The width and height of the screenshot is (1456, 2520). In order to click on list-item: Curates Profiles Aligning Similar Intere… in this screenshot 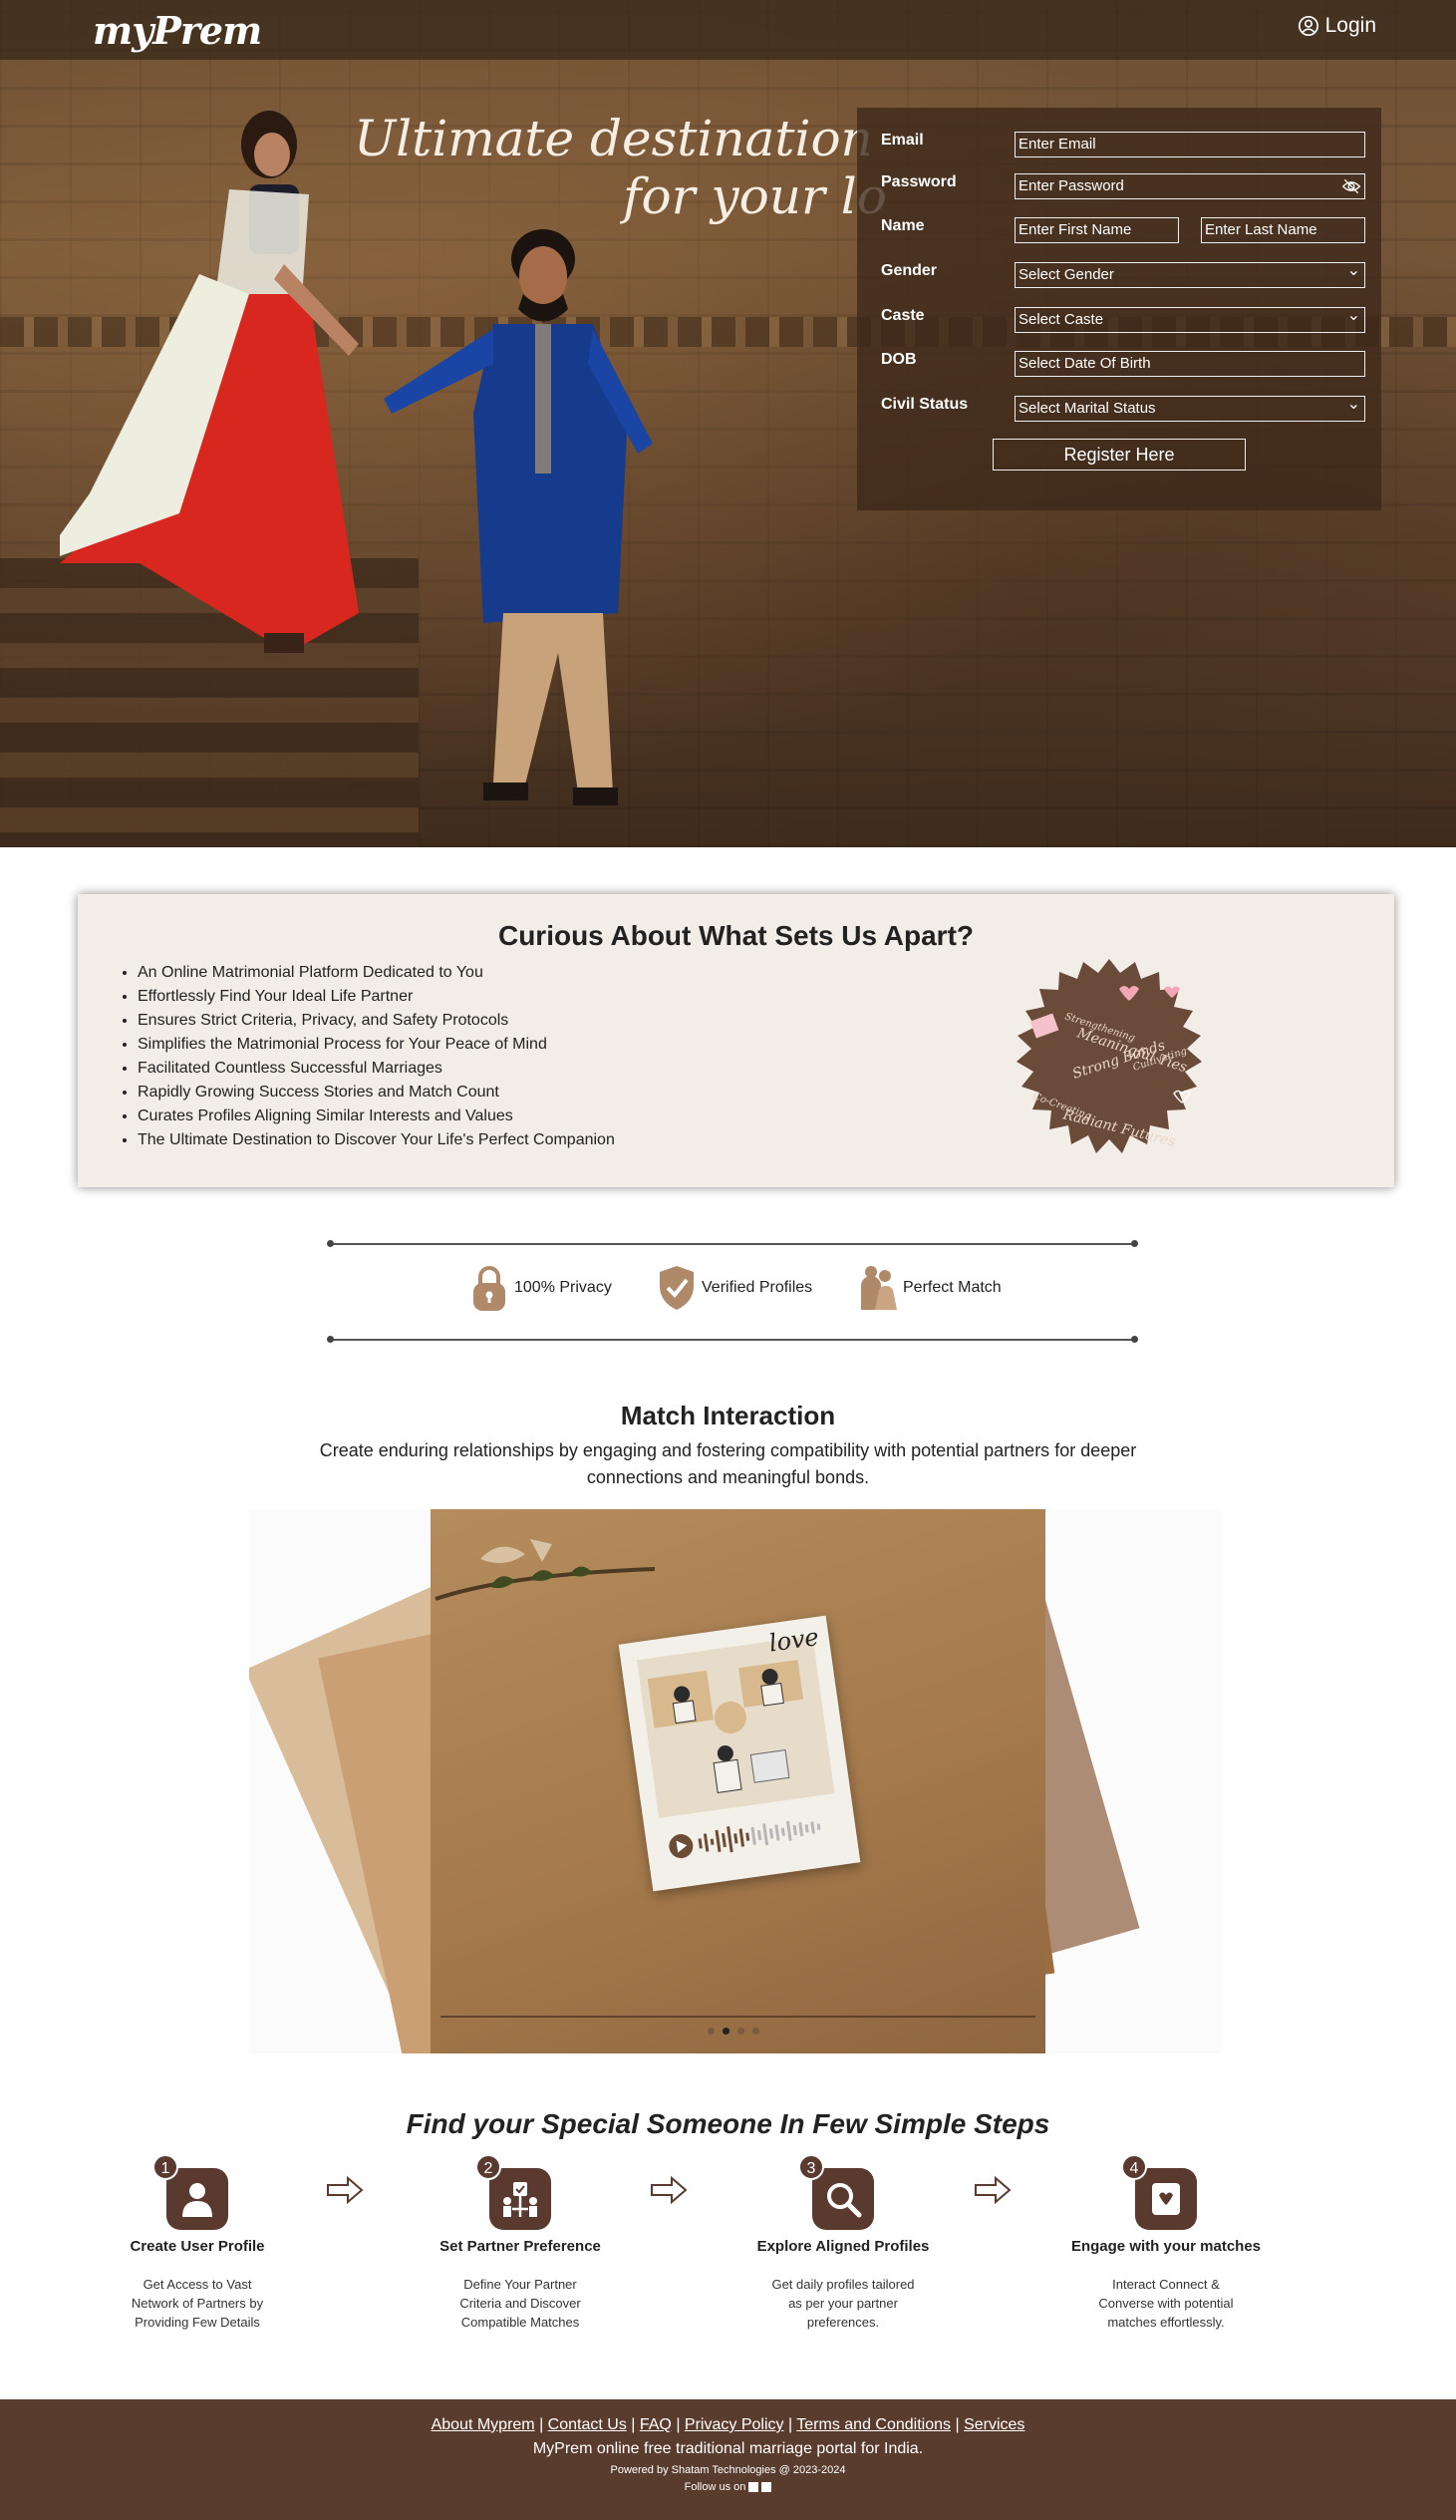, I will do `click(376, 1116)`.